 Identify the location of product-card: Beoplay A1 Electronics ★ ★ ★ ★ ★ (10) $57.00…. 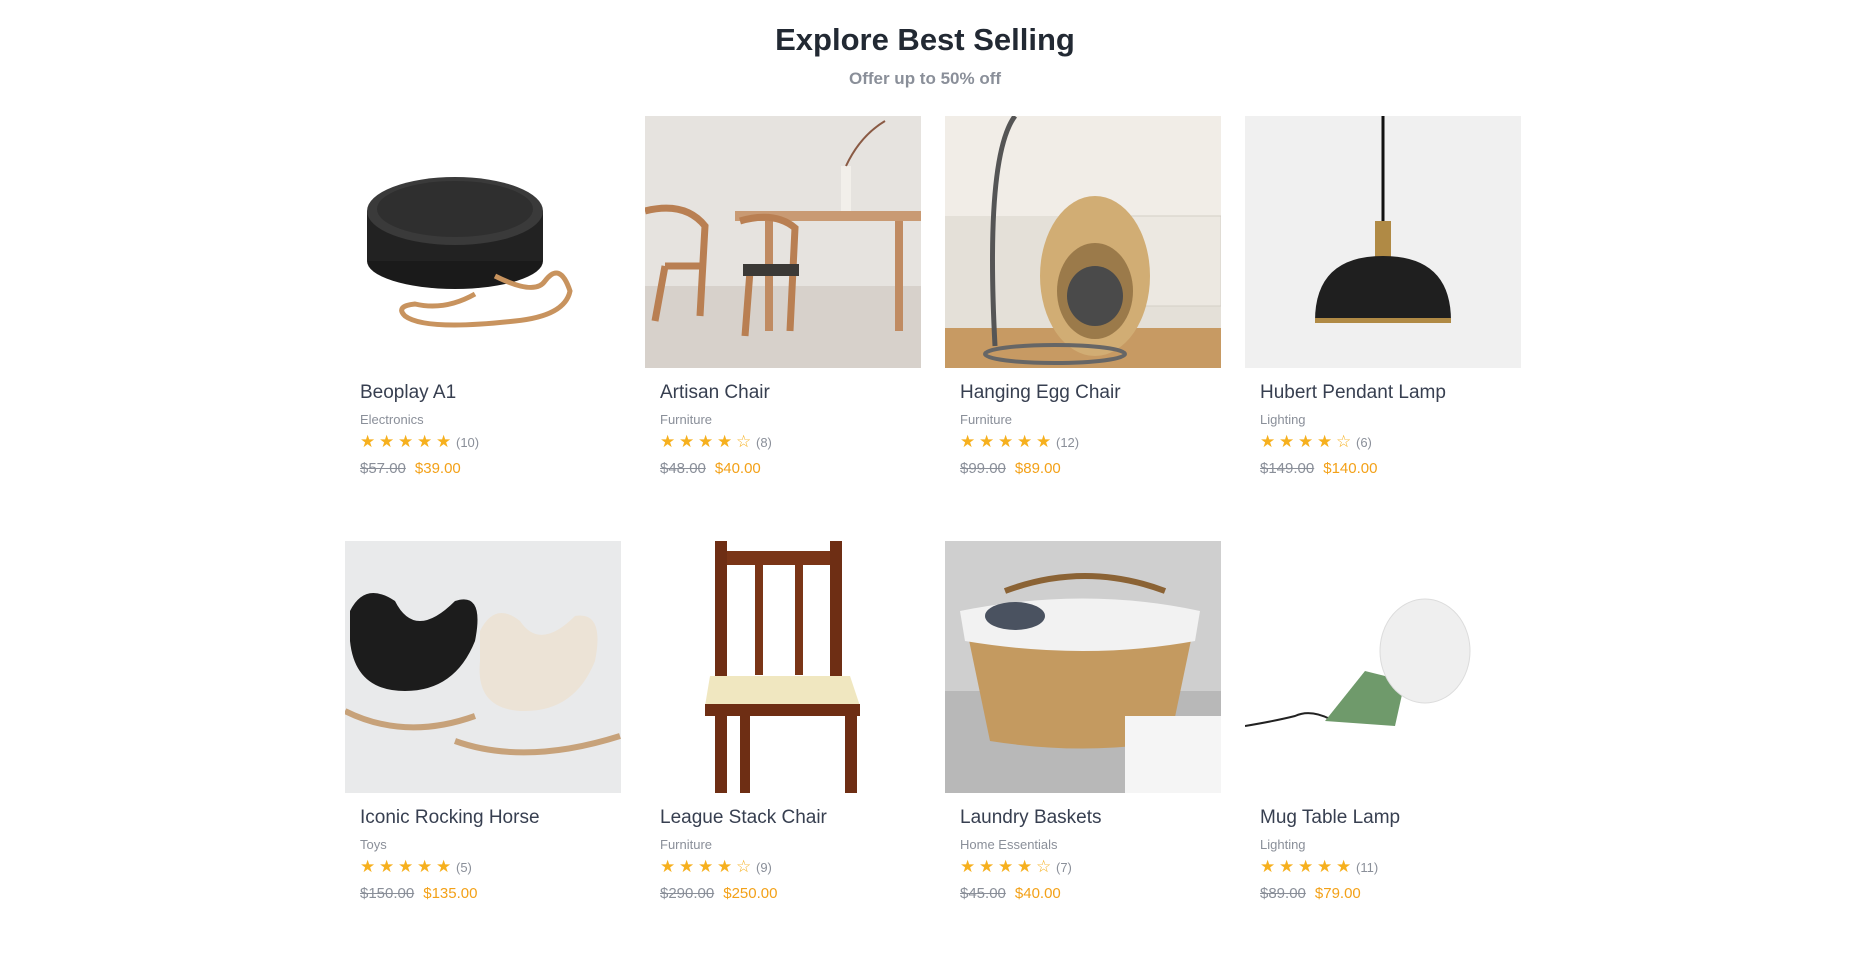
(483, 328).